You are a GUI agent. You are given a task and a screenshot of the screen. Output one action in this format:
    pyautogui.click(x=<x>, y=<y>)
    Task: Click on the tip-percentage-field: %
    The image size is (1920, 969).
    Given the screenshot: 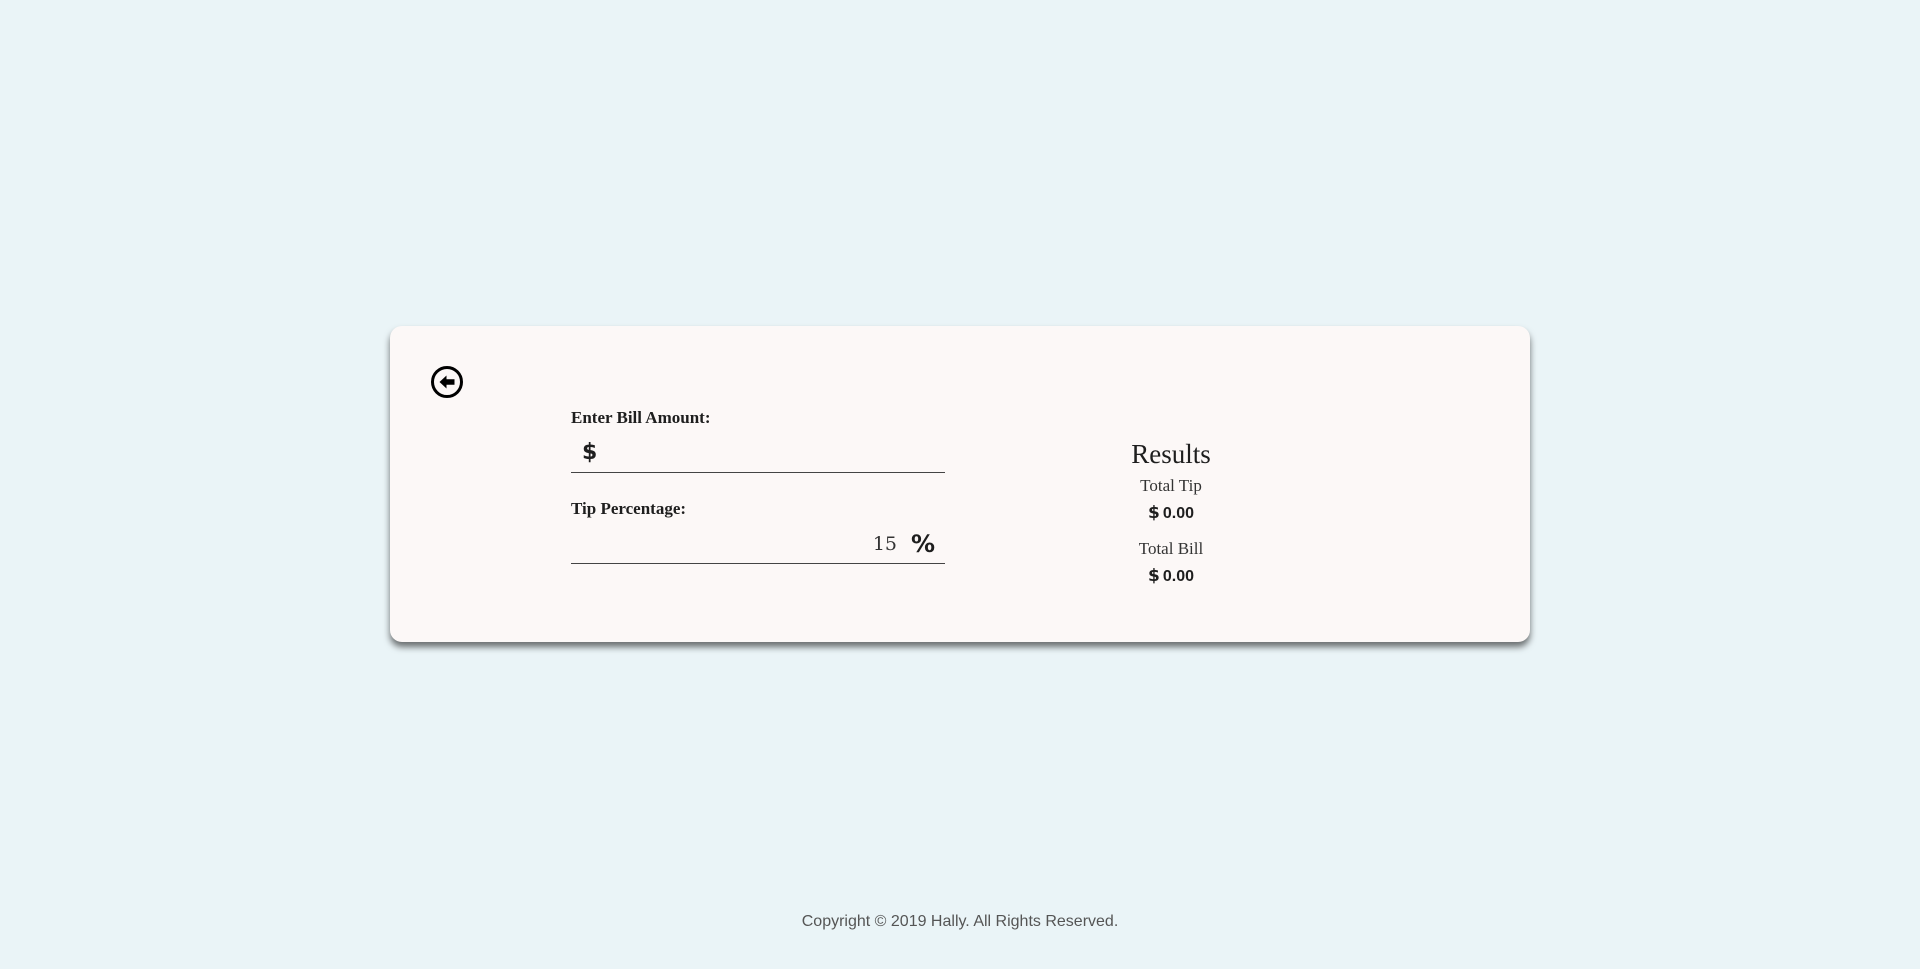 What is the action you would take?
    pyautogui.click(x=758, y=544)
    